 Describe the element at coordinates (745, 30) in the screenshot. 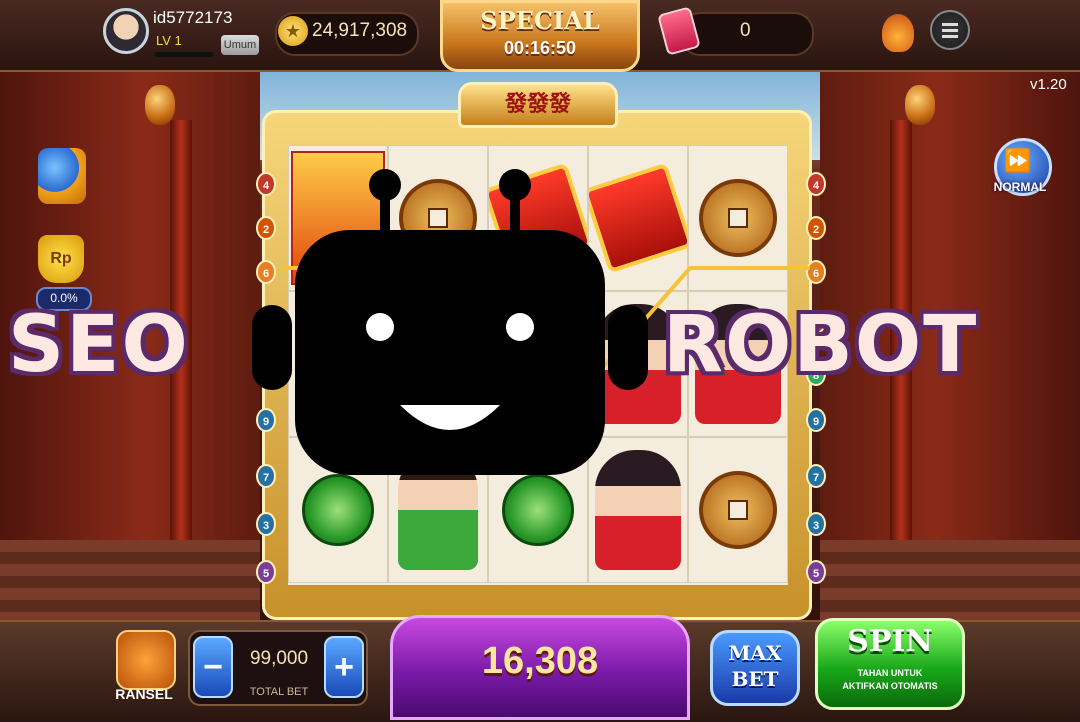

I see `ticket-balance: 0` at that location.